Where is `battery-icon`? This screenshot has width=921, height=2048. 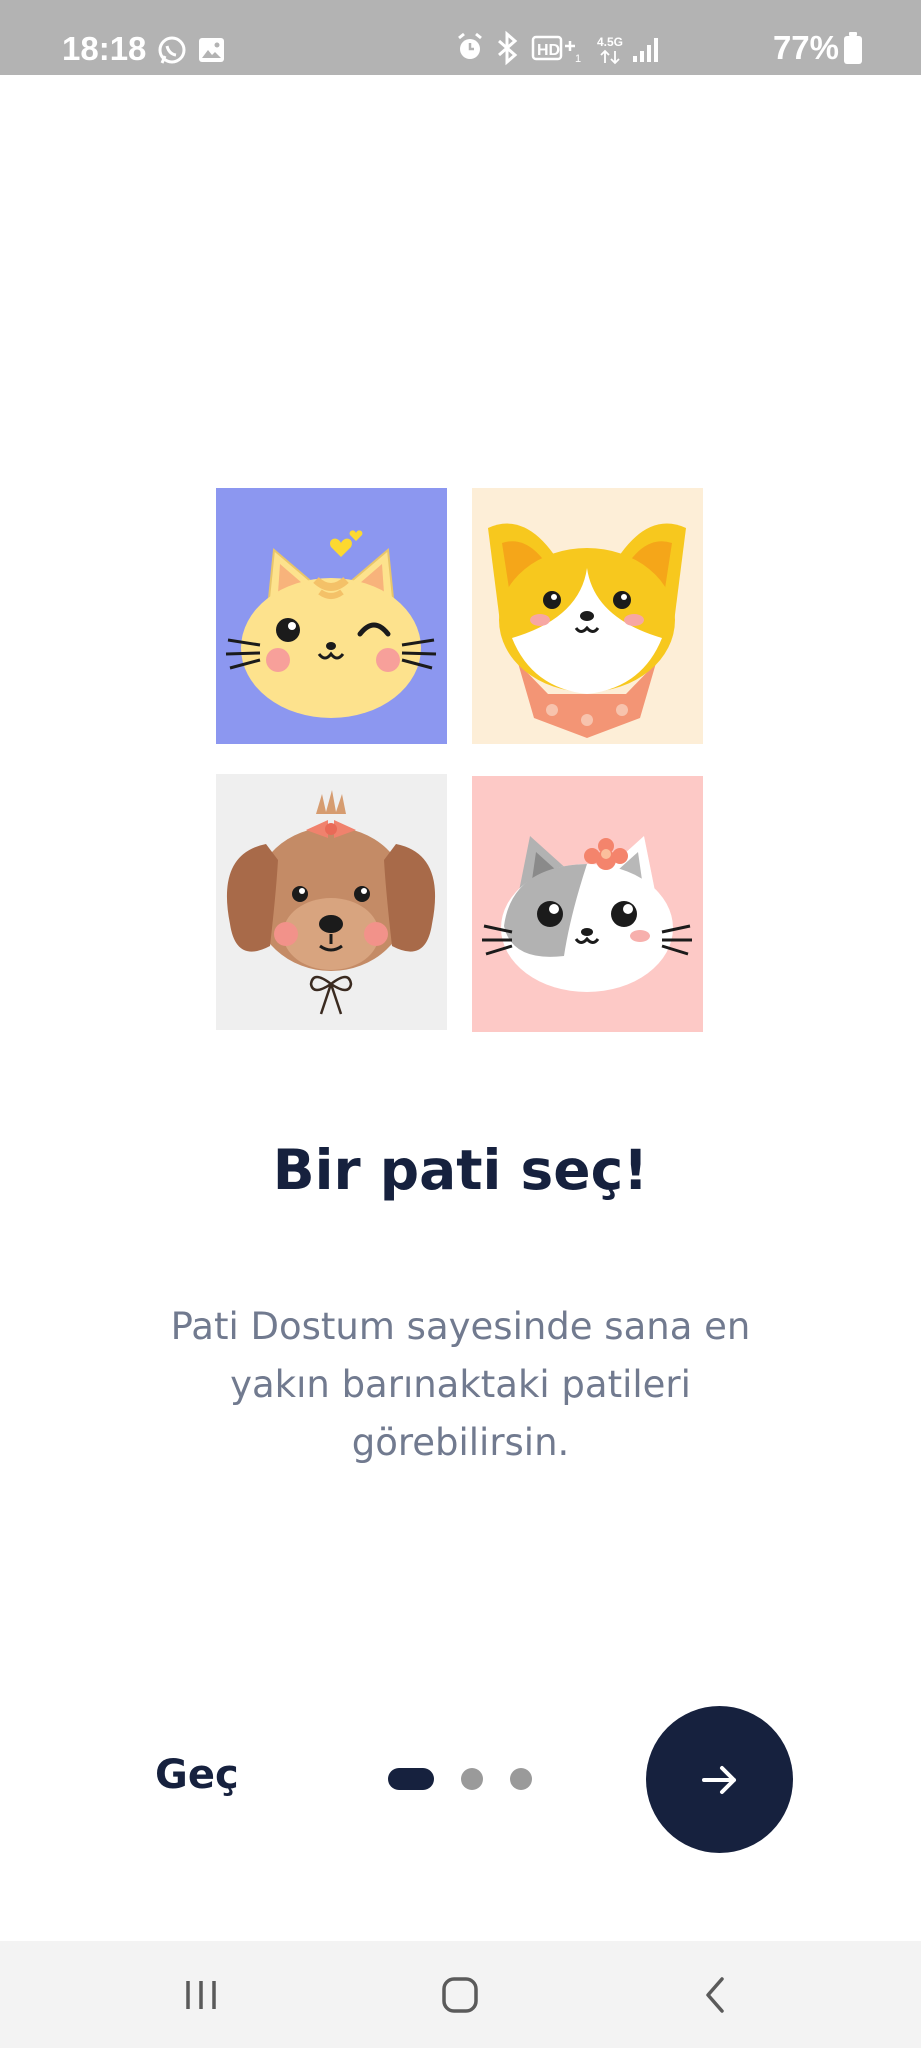 battery-icon is located at coordinates (853, 48).